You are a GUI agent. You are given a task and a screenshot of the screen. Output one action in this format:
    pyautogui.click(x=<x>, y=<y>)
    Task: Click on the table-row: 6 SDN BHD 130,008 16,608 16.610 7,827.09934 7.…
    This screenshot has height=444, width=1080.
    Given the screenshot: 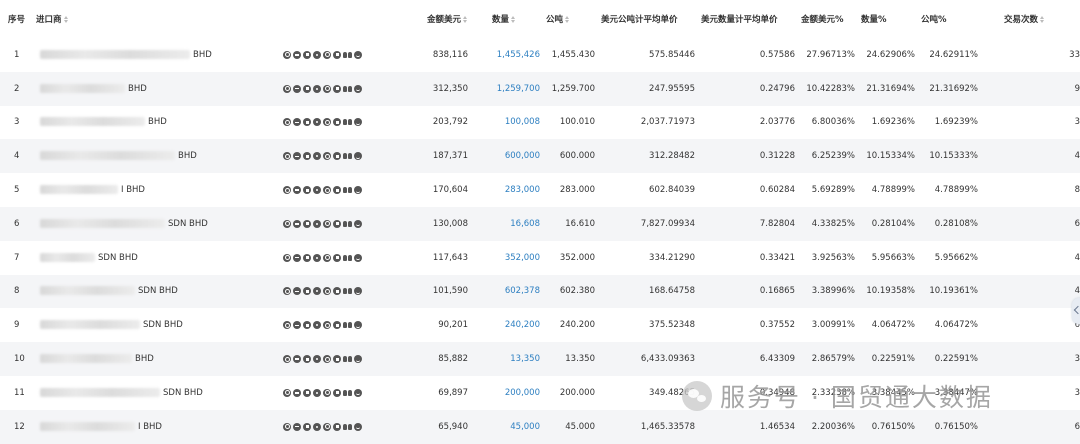 What is the action you would take?
    pyautogui.click(x=540, y=223)
    